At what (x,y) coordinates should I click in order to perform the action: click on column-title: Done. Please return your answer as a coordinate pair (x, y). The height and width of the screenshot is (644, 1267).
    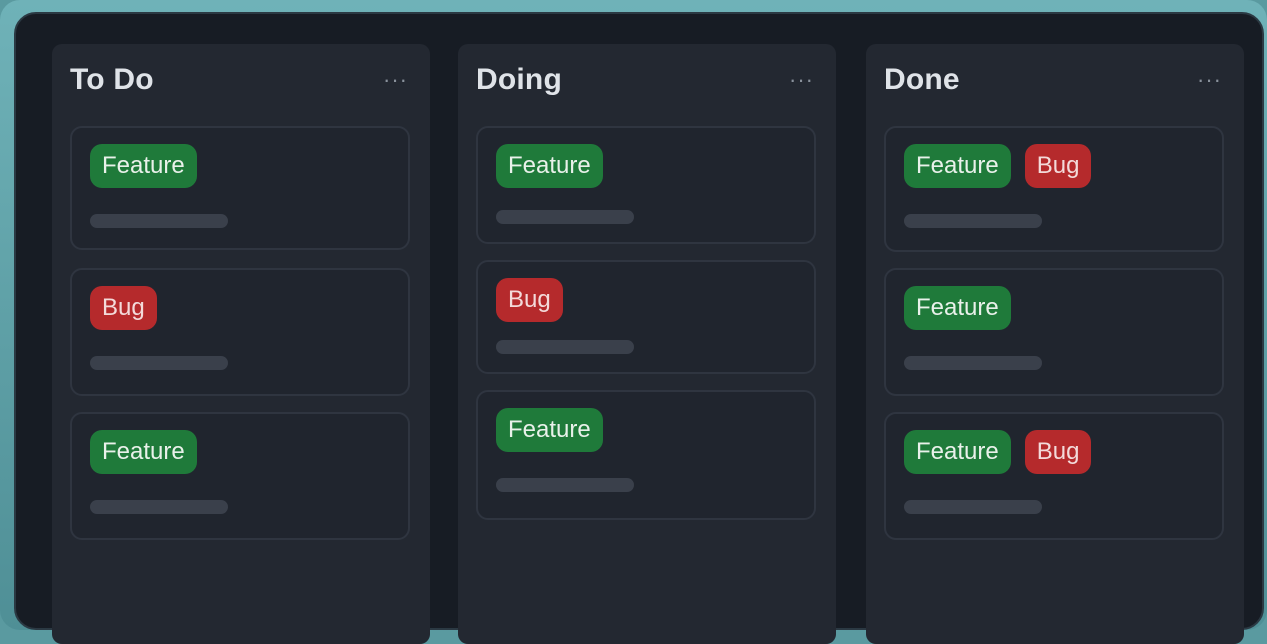
    Looking at the image, I should click on (922, 79).